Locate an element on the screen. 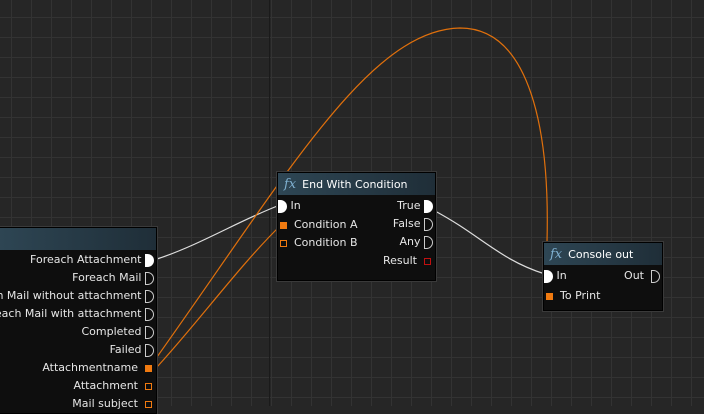 The height and width of the screenshot is (414, 704). node-header: fx End With Condition is located at coordinates (356, 184).